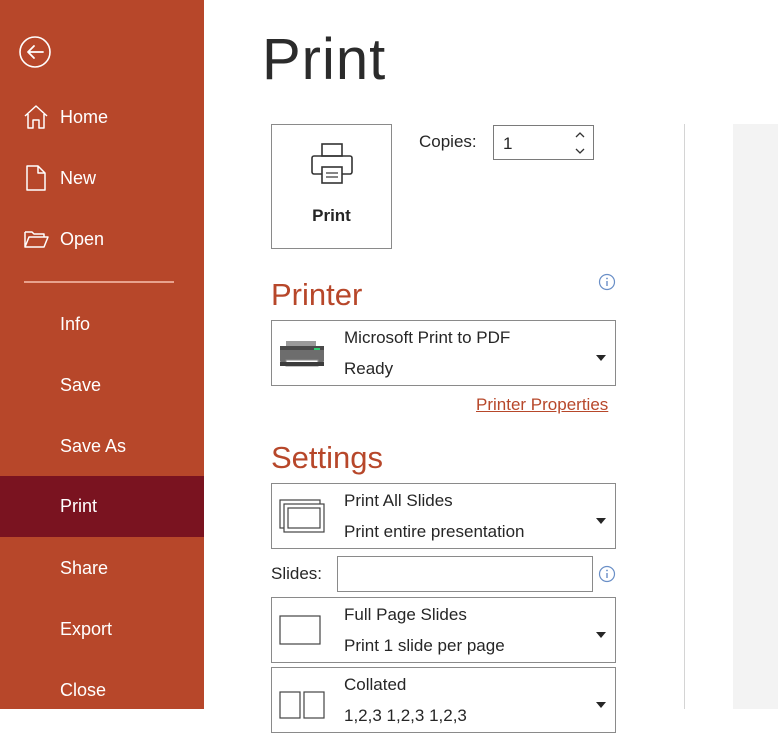 This screenshot has width=778, height=733. I want to click on sidebar-item-save: Save, so click(102, 385).